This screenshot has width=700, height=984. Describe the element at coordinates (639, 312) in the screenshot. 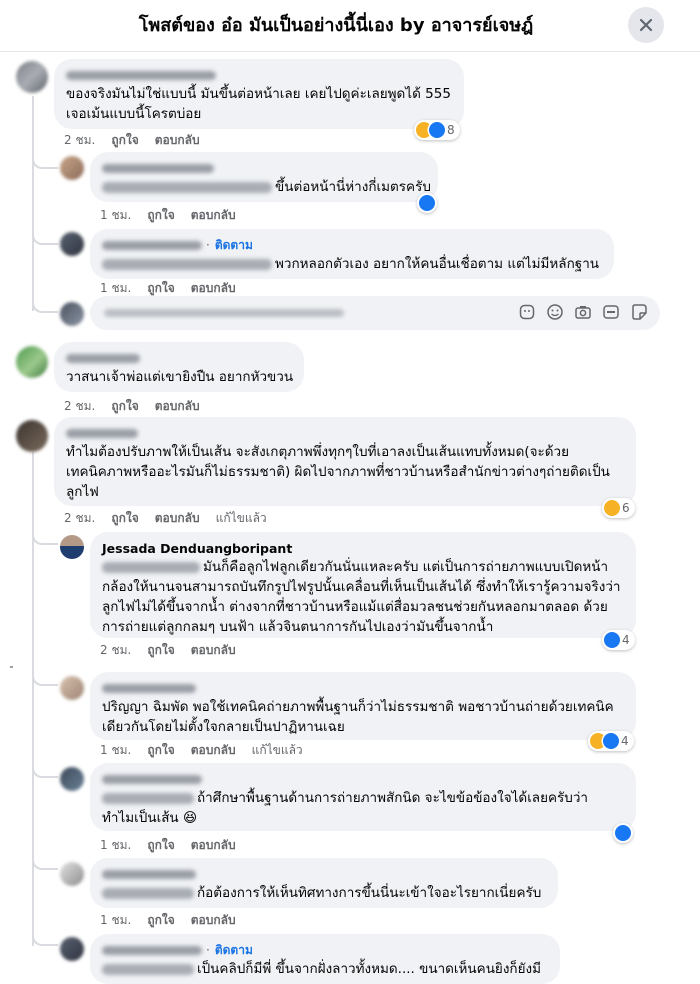

I see `sticker-icon` at that location.